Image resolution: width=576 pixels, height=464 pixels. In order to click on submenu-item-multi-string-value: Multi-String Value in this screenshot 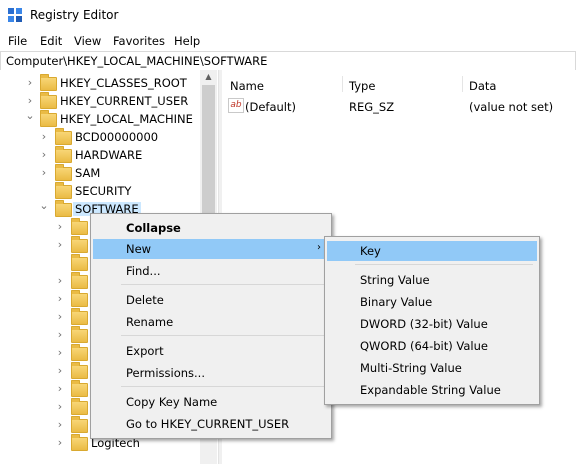, I will do `click(432, 368)`.